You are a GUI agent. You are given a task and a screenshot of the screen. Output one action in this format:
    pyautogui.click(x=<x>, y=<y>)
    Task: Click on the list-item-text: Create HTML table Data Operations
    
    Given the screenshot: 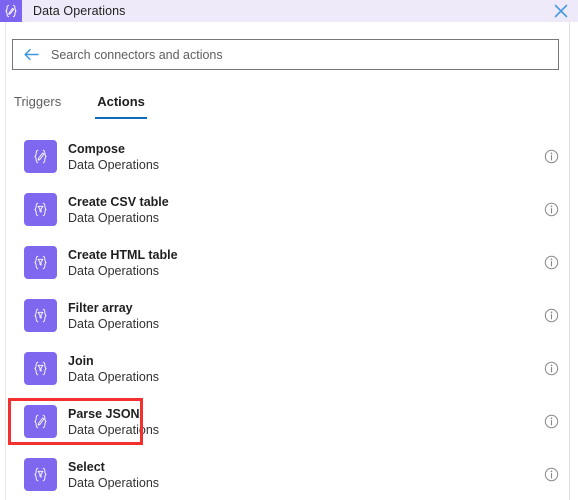 What is the action you would take?
    pyautogui.click(x=123, y=263)
    